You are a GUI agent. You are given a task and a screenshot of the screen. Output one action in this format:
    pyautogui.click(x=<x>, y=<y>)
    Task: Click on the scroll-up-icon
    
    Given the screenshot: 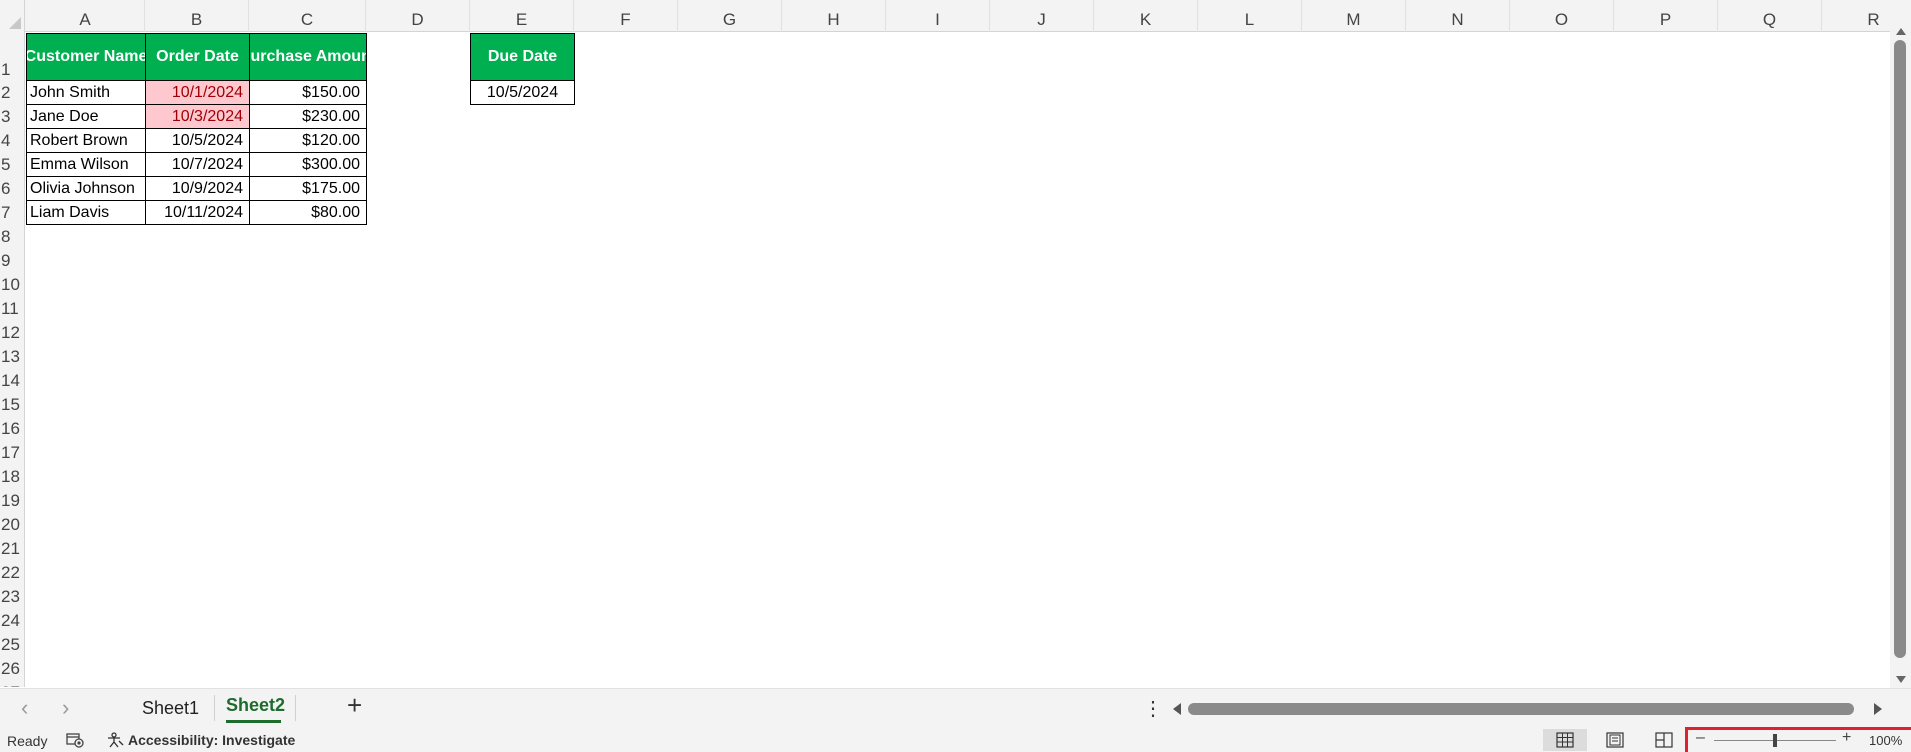 What is the action you would take?
    pyautogui.click(x=1901, y=31)
    